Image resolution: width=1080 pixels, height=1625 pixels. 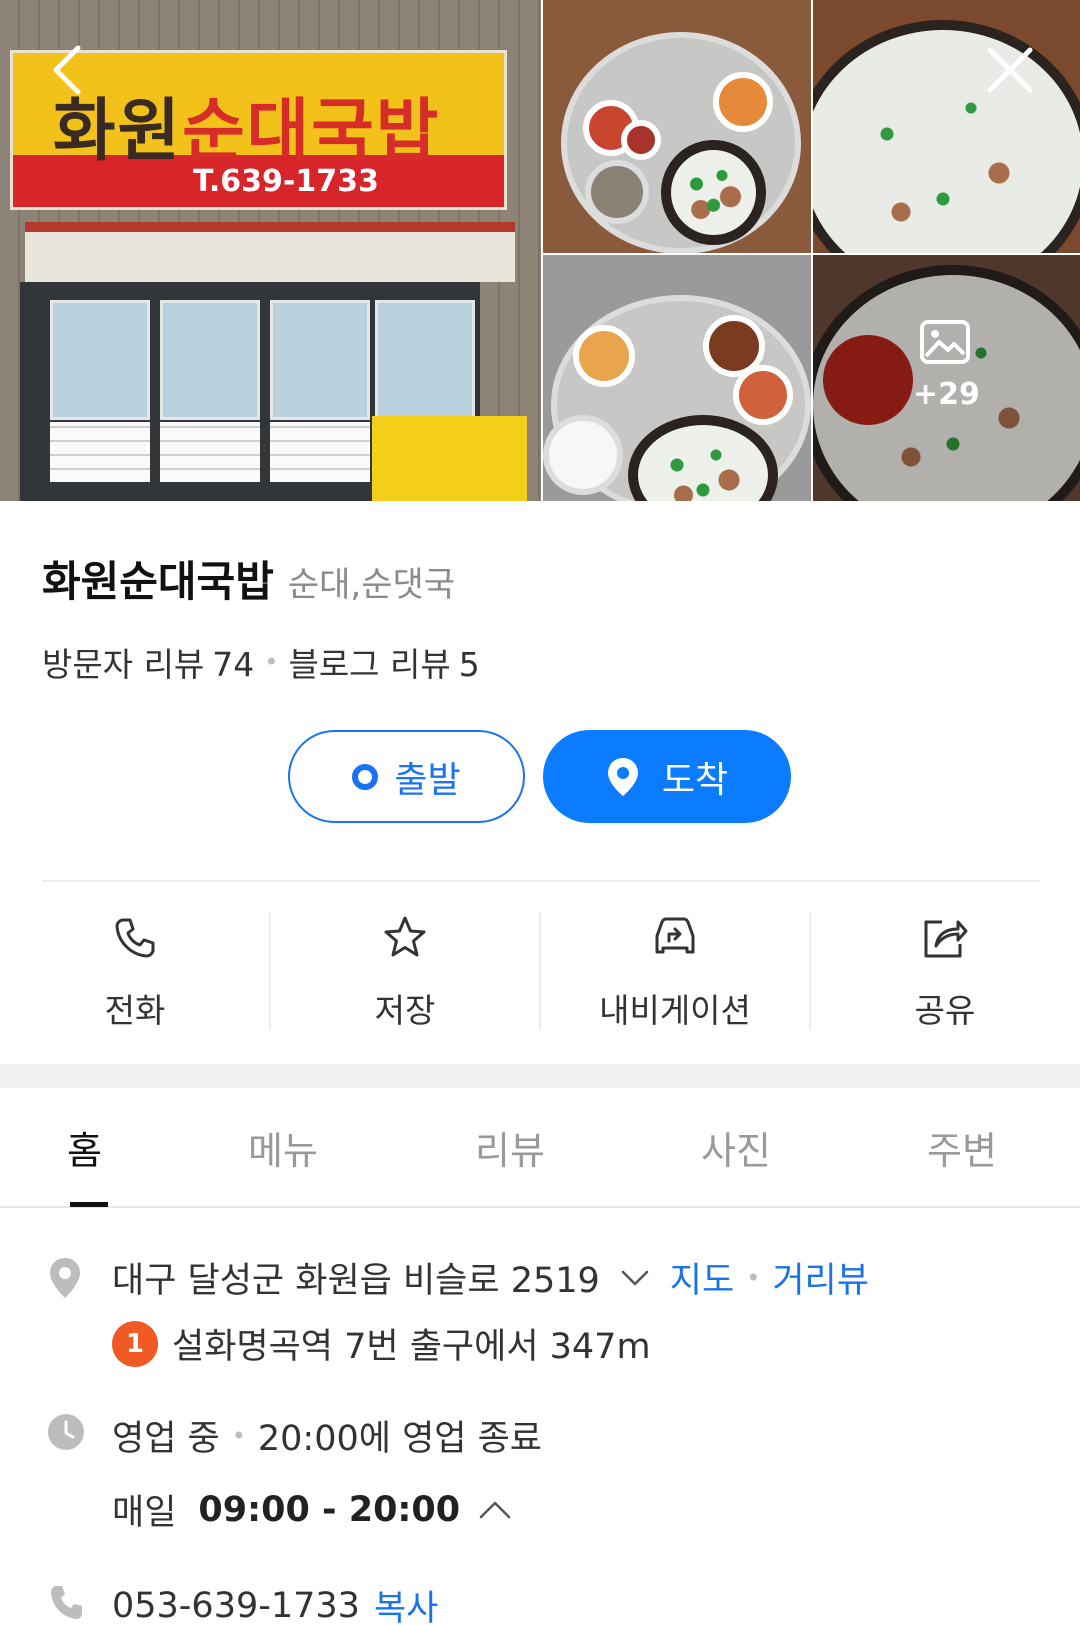 I want to click on photo-gallery-icon, so click(x=945, y=342).